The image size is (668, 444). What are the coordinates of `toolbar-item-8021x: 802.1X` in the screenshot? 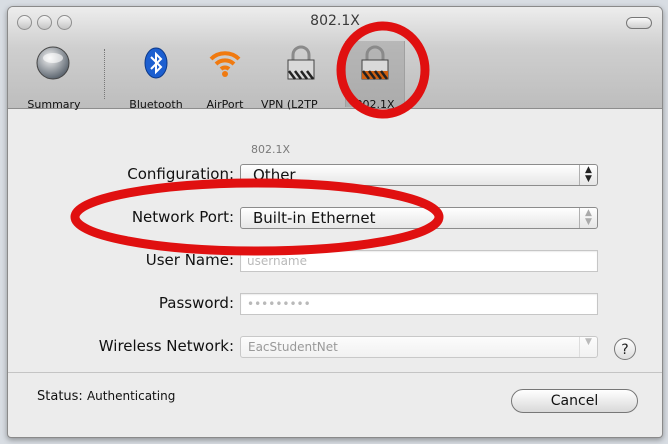 It's located at (375, 76).